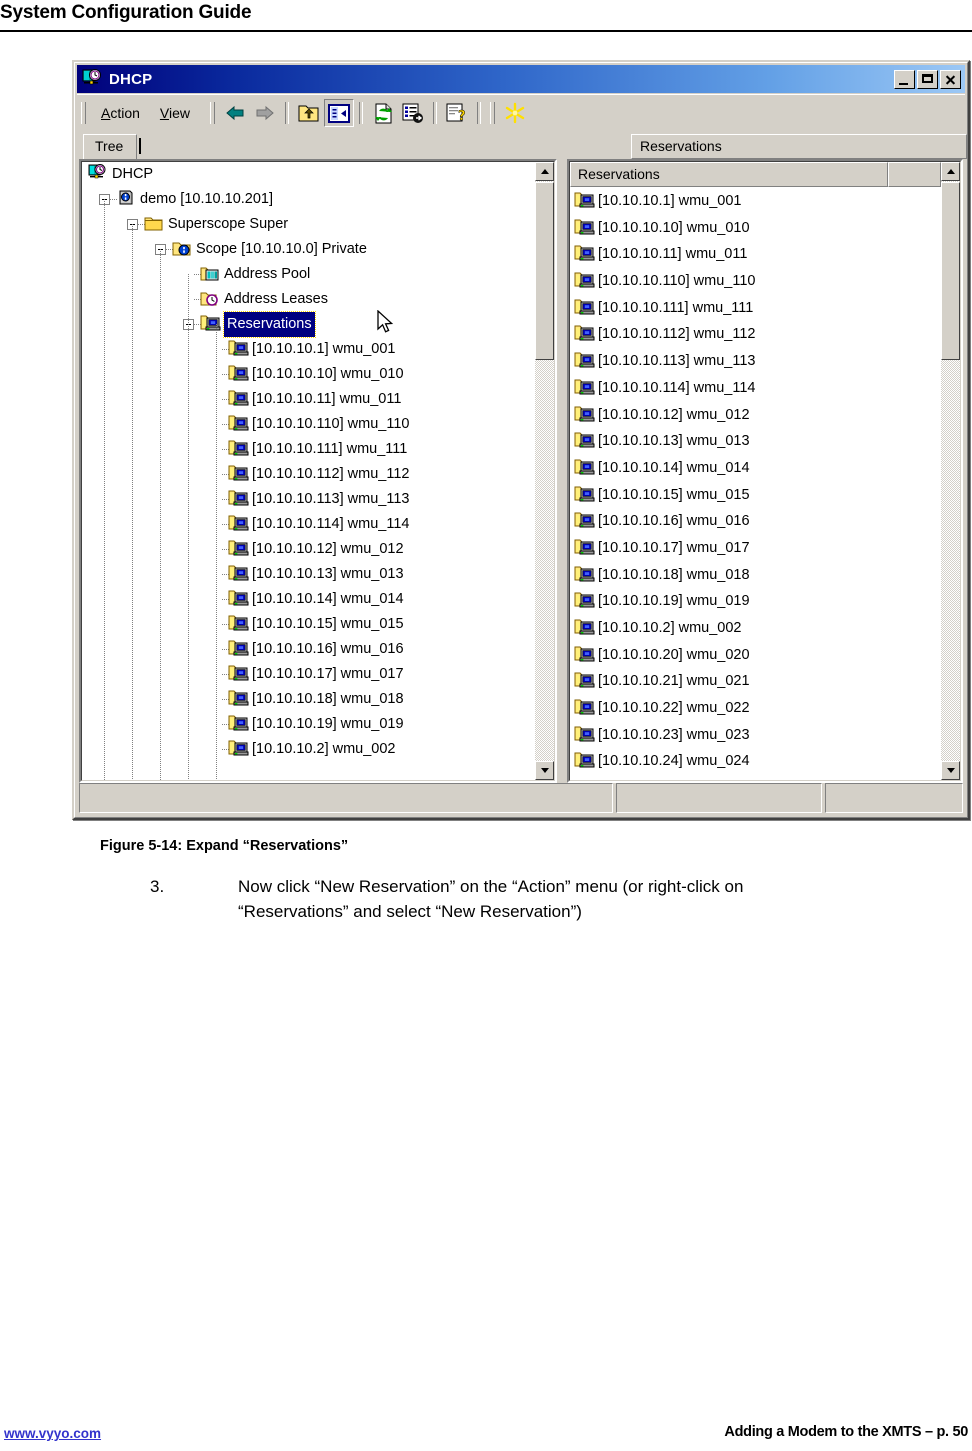  Describe the element at coordinates (339, 113) in the screenshot. I see `show-hide-tree-icon` at that location.